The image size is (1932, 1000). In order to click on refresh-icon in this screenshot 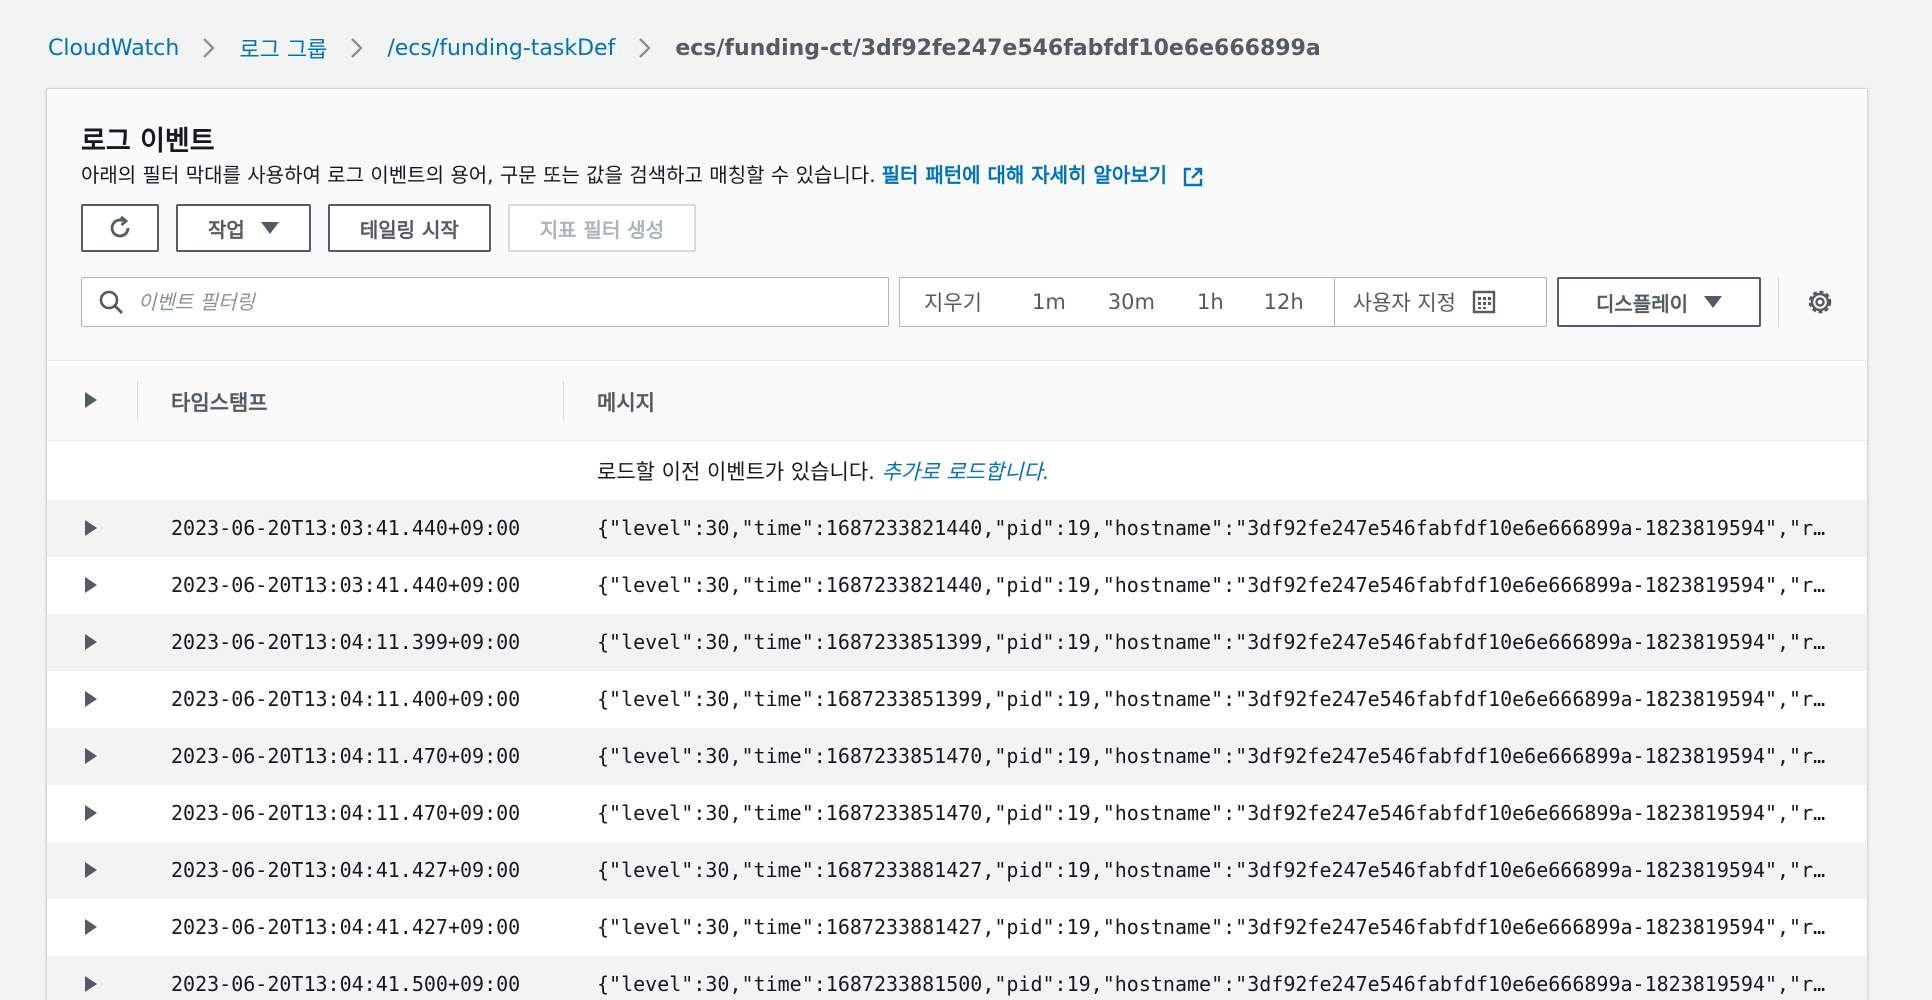, I will do `click(120, 226)`.